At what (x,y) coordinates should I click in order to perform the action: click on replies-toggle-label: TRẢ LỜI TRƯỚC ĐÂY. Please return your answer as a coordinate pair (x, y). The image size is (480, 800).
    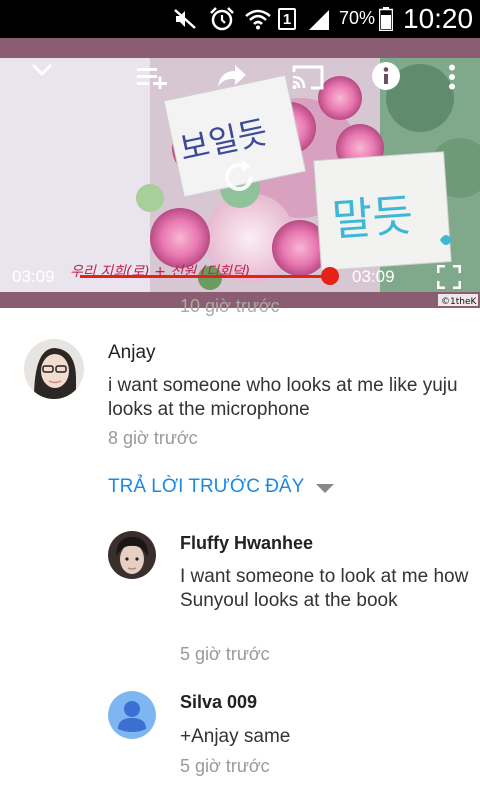
    Looking at the image, I should click on (206, 486).